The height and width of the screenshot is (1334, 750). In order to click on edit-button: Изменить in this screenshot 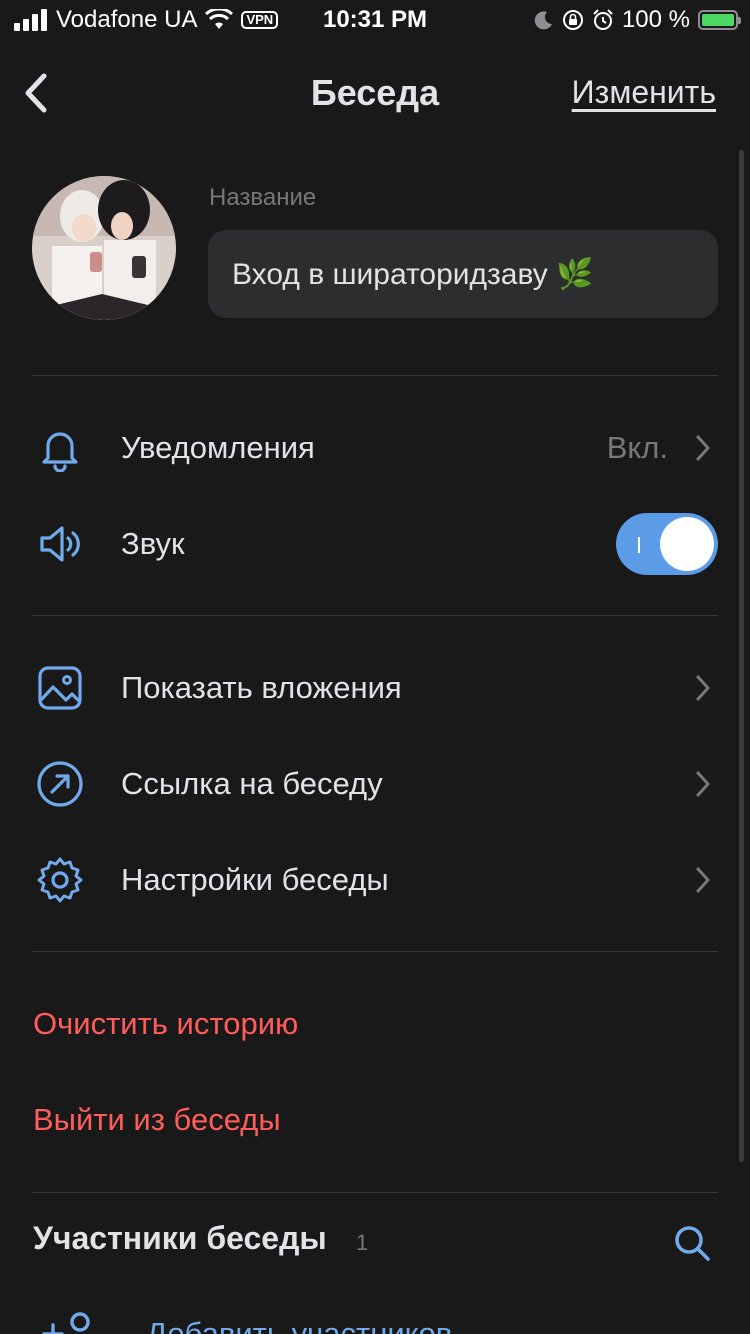, I will do `click(644, 92)`.